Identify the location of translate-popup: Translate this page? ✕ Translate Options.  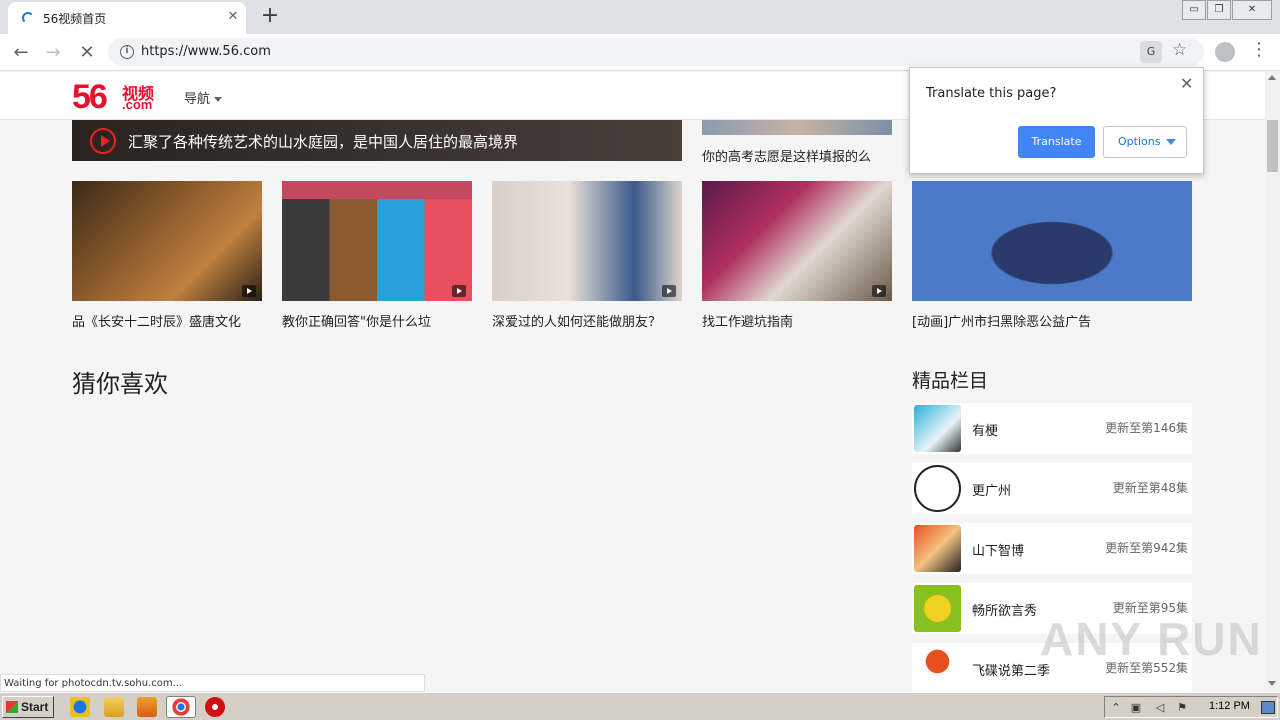
(1056, 120).